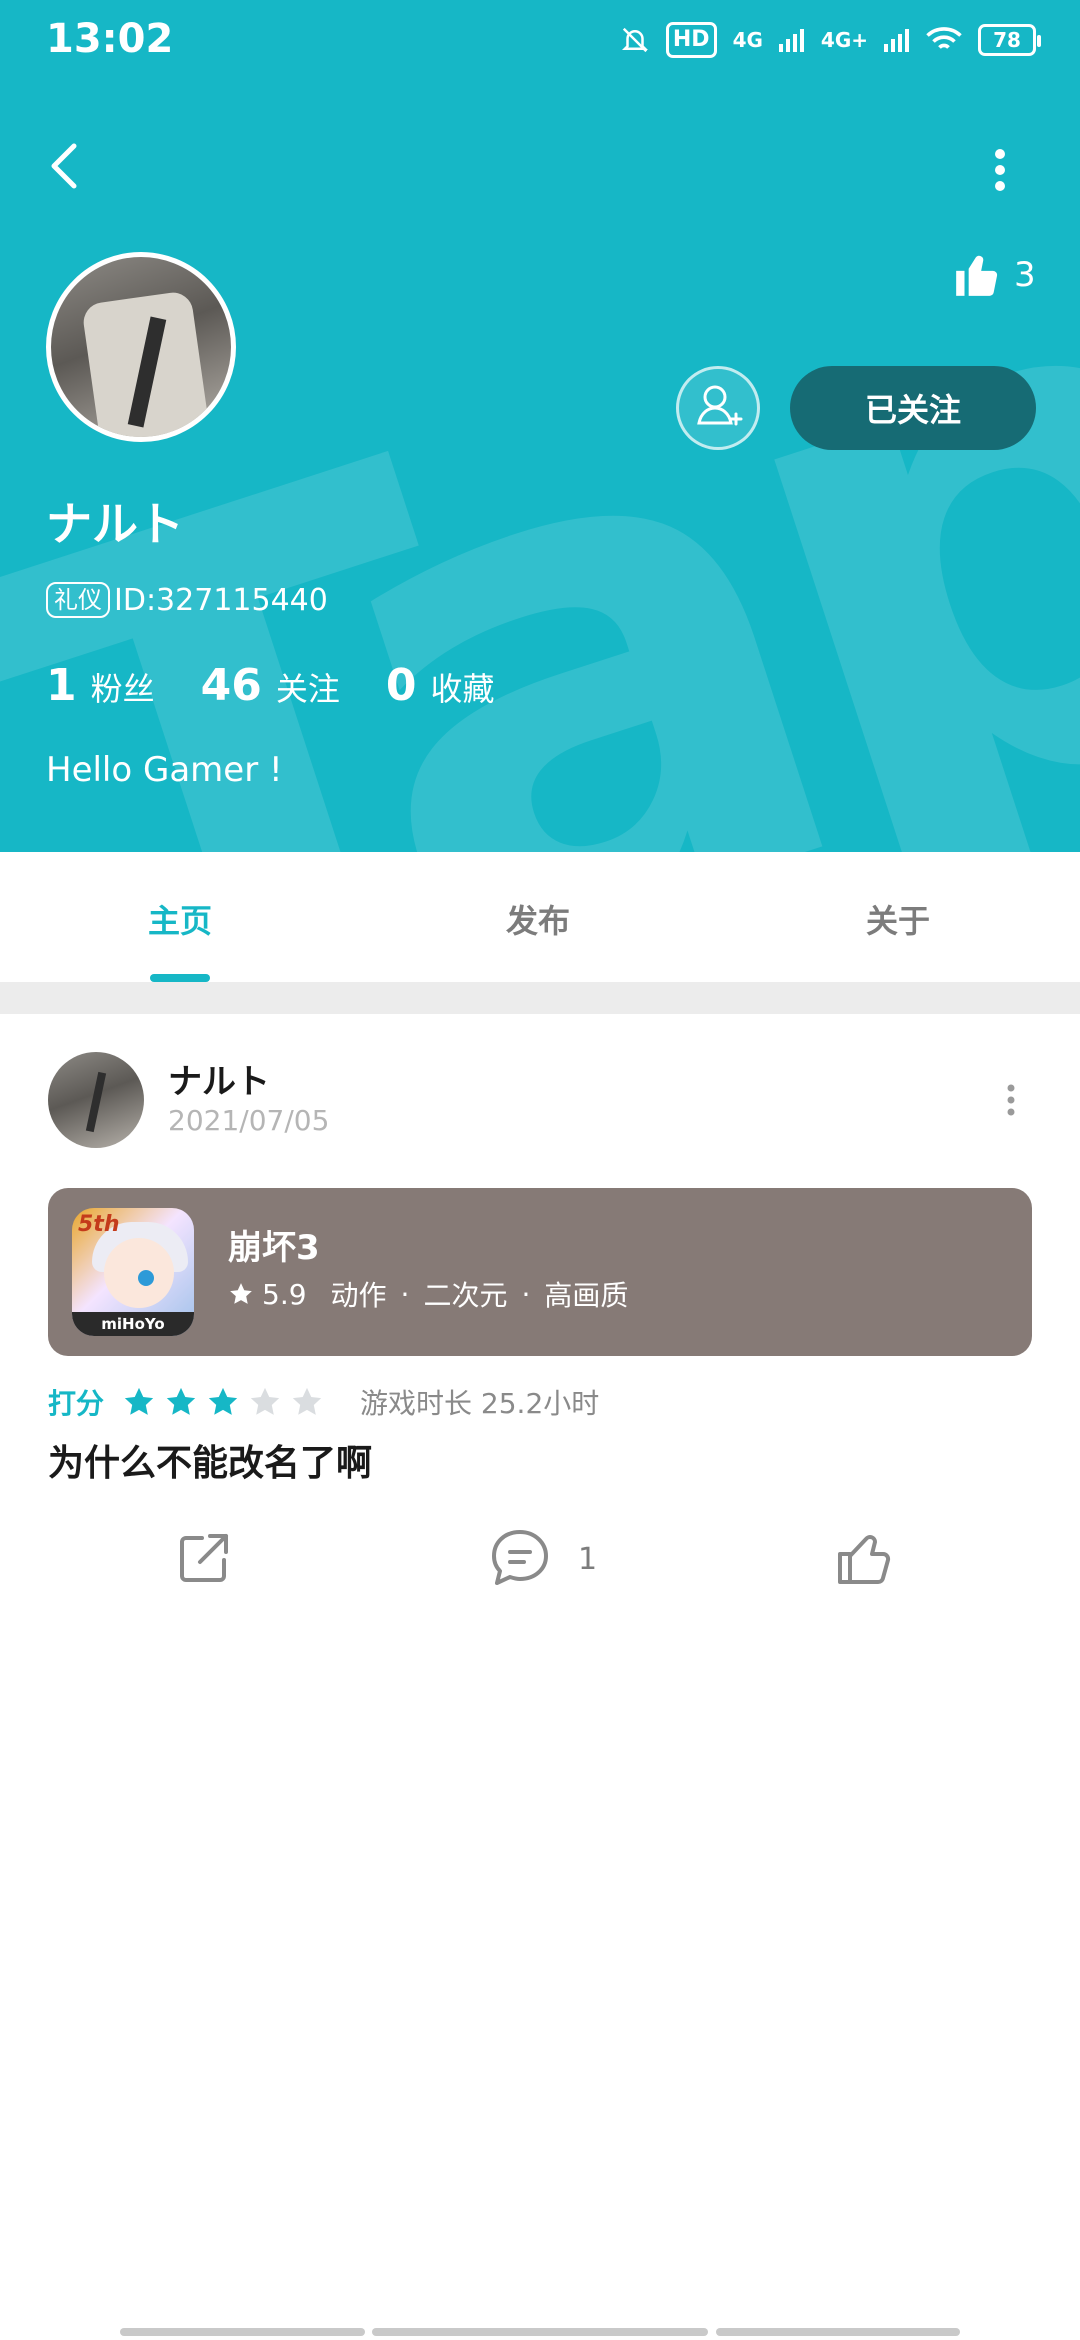 This screenshot has width=1080, height=2340. I want to click on network-4g-plus-label: 4G+, so click(844, 40).